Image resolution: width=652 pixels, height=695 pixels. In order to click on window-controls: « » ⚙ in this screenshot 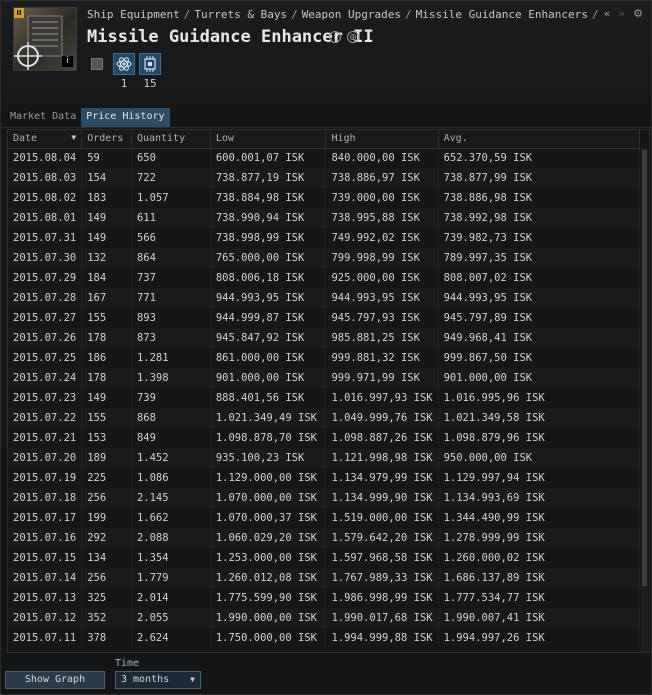, I will do `click(623, 13)`.